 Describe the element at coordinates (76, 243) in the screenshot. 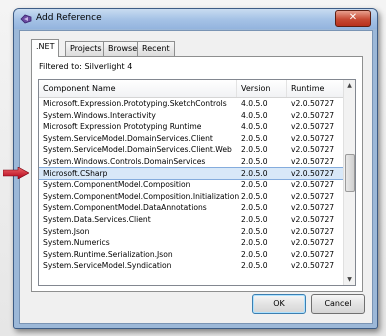

I see `component-name-cell: System.Numerics` at that location.